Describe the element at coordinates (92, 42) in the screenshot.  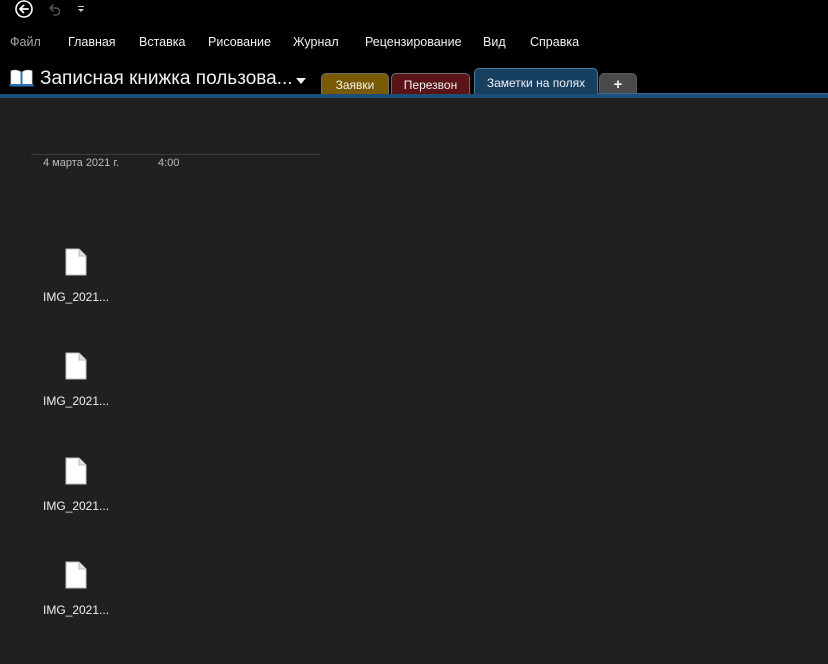
I see `tab-home: Главная` at that location.